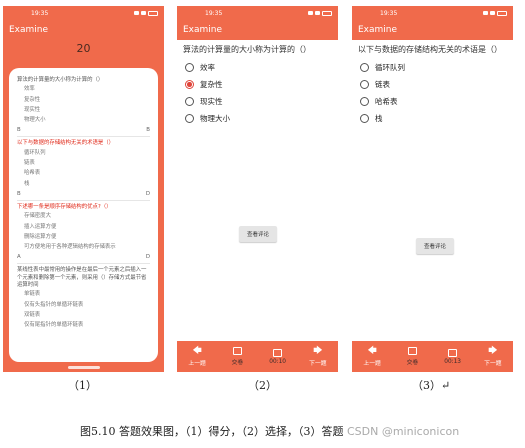 The image size is (525, 448). What do you see at coordinates (432, 356) in the screenshot?
I see `bottom-nav: 🡄 上一题 交卷 00:13 🡆 下一题` at bounding box center [432, 356].